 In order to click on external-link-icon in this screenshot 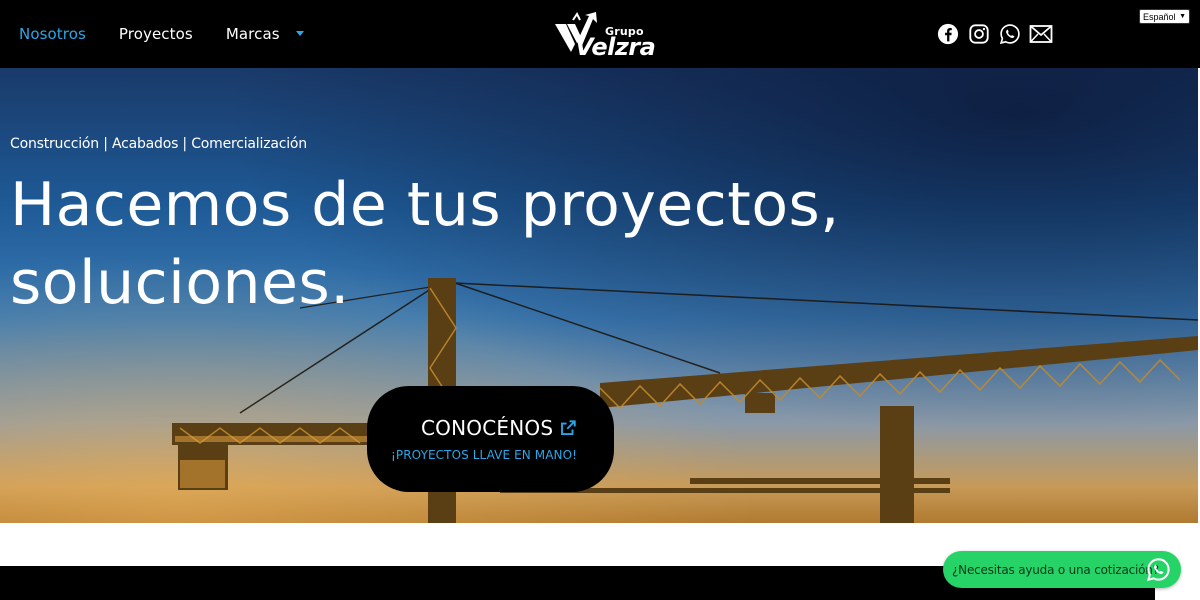, I will do `click(568, 427)`.